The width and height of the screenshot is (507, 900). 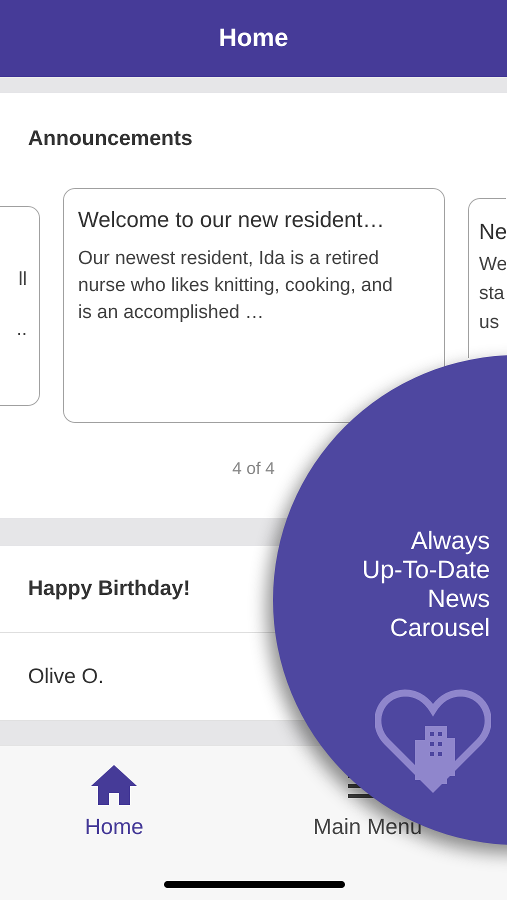 I want to click on card-text: us, so click(x=489, y=323).